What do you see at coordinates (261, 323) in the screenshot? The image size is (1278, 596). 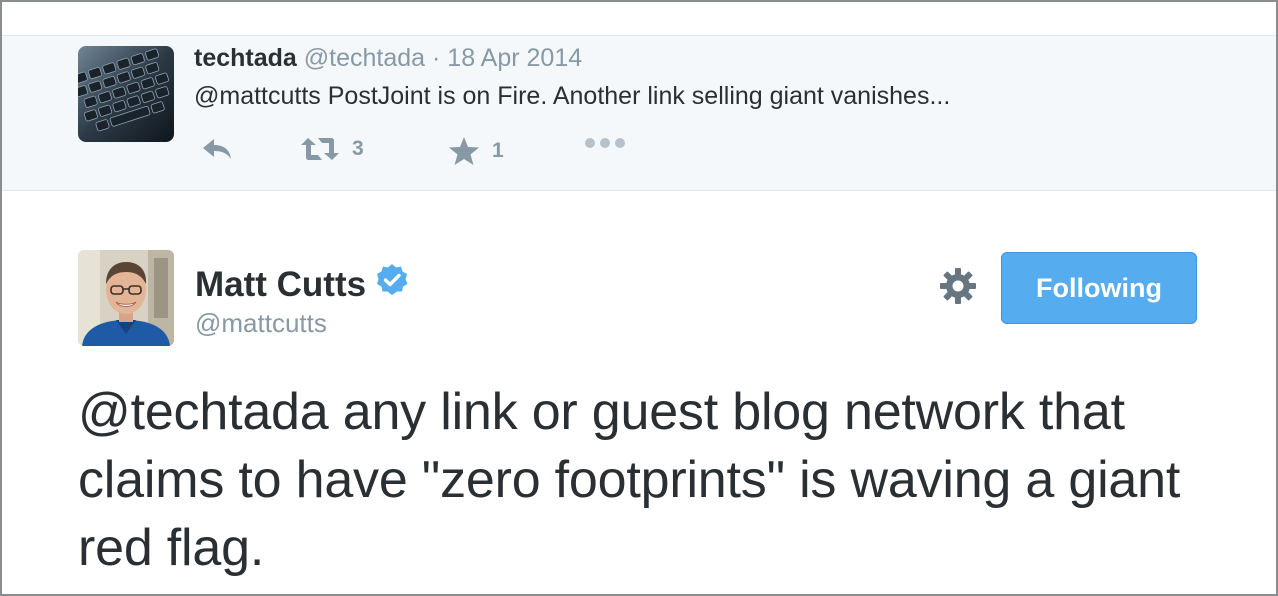 I see `author-handle: @mattcutts` at bounding box center [261, 323].